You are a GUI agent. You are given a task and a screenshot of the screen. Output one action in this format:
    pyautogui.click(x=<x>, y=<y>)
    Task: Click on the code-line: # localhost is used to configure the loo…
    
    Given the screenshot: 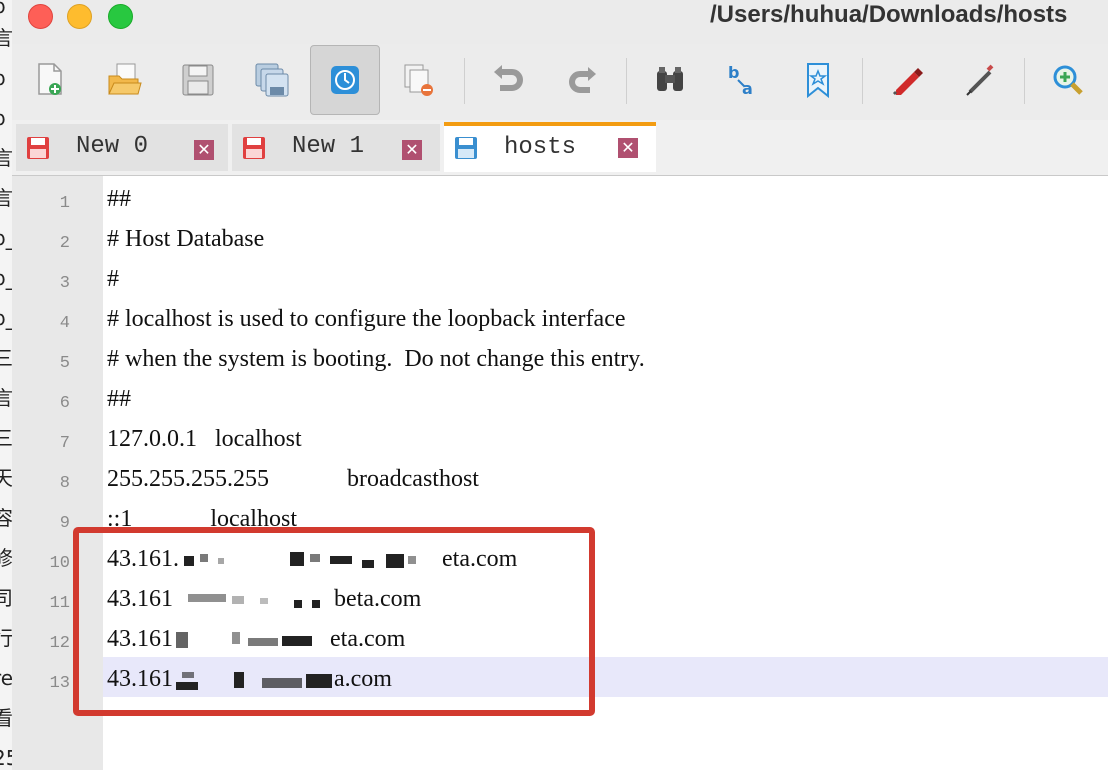 What is the action you would take?
    pyautogui.click(x=366, y=319)
    